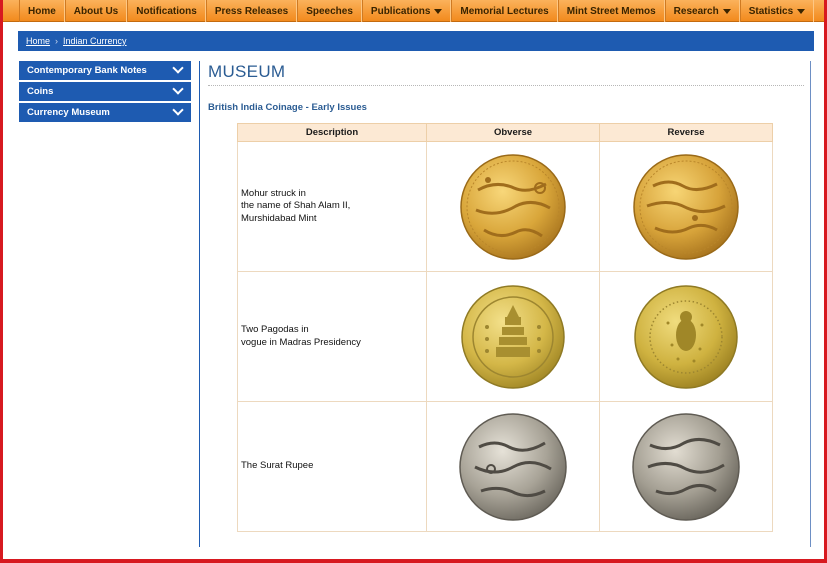 This screenshot has width=827, height=563. I want to click on content-divider-right, so click(810, 304).